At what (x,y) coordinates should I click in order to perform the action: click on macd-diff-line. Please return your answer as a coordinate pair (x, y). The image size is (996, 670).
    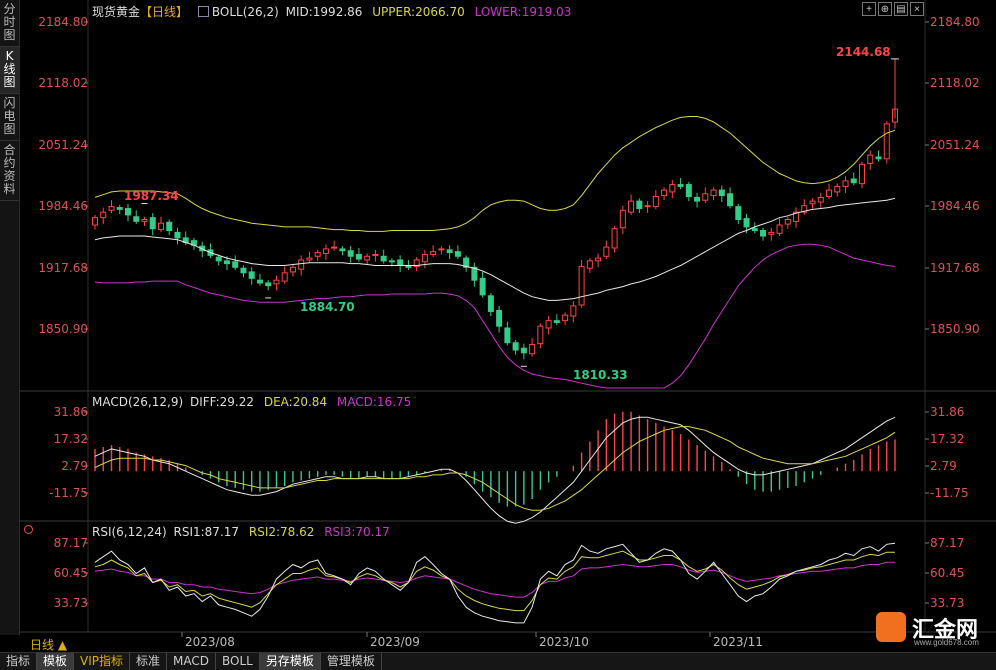
    Looking at the image, I should click on (495, 470).